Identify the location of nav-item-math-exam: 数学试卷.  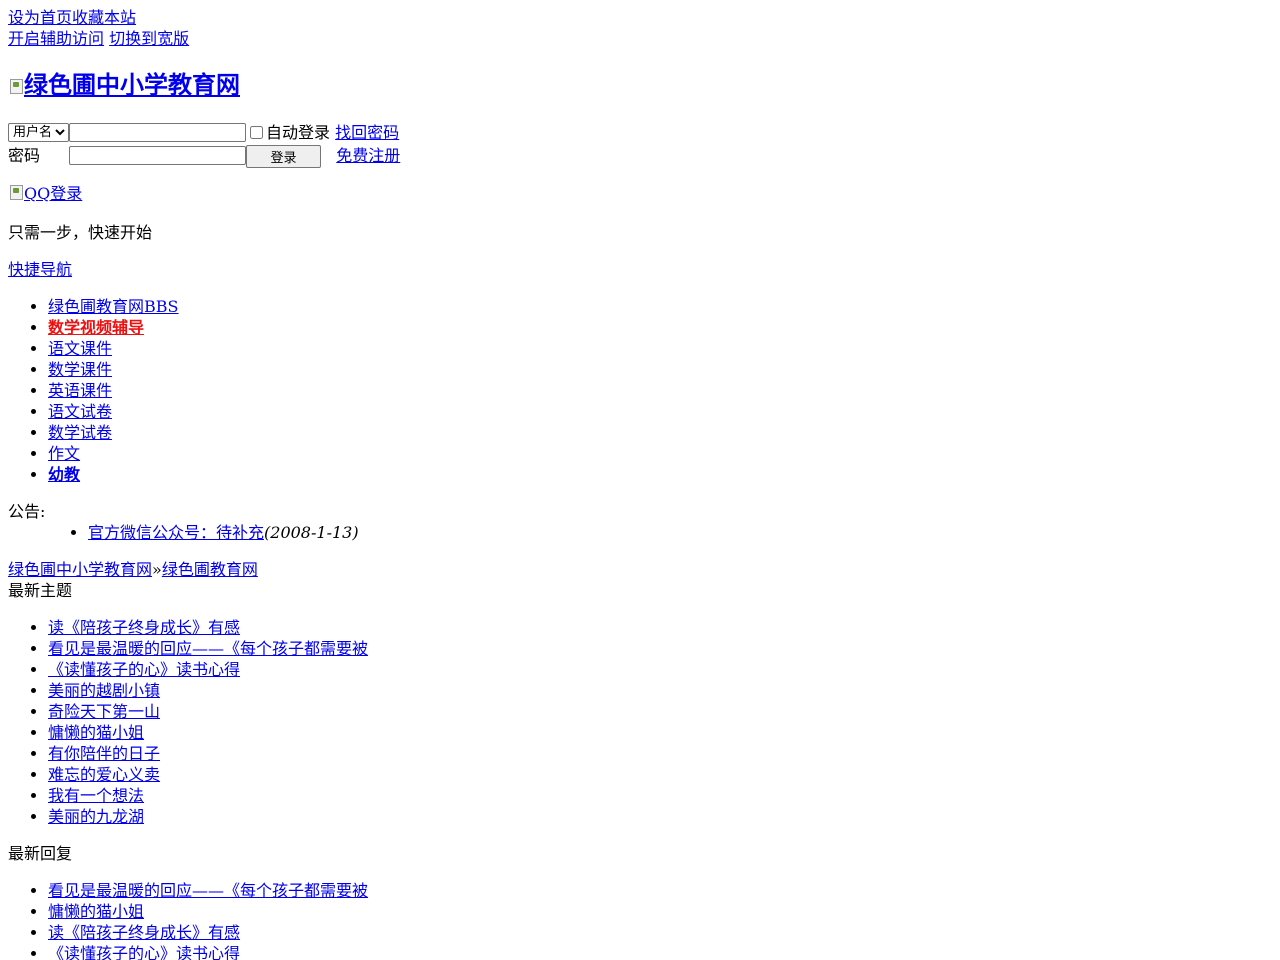
(113, 432).